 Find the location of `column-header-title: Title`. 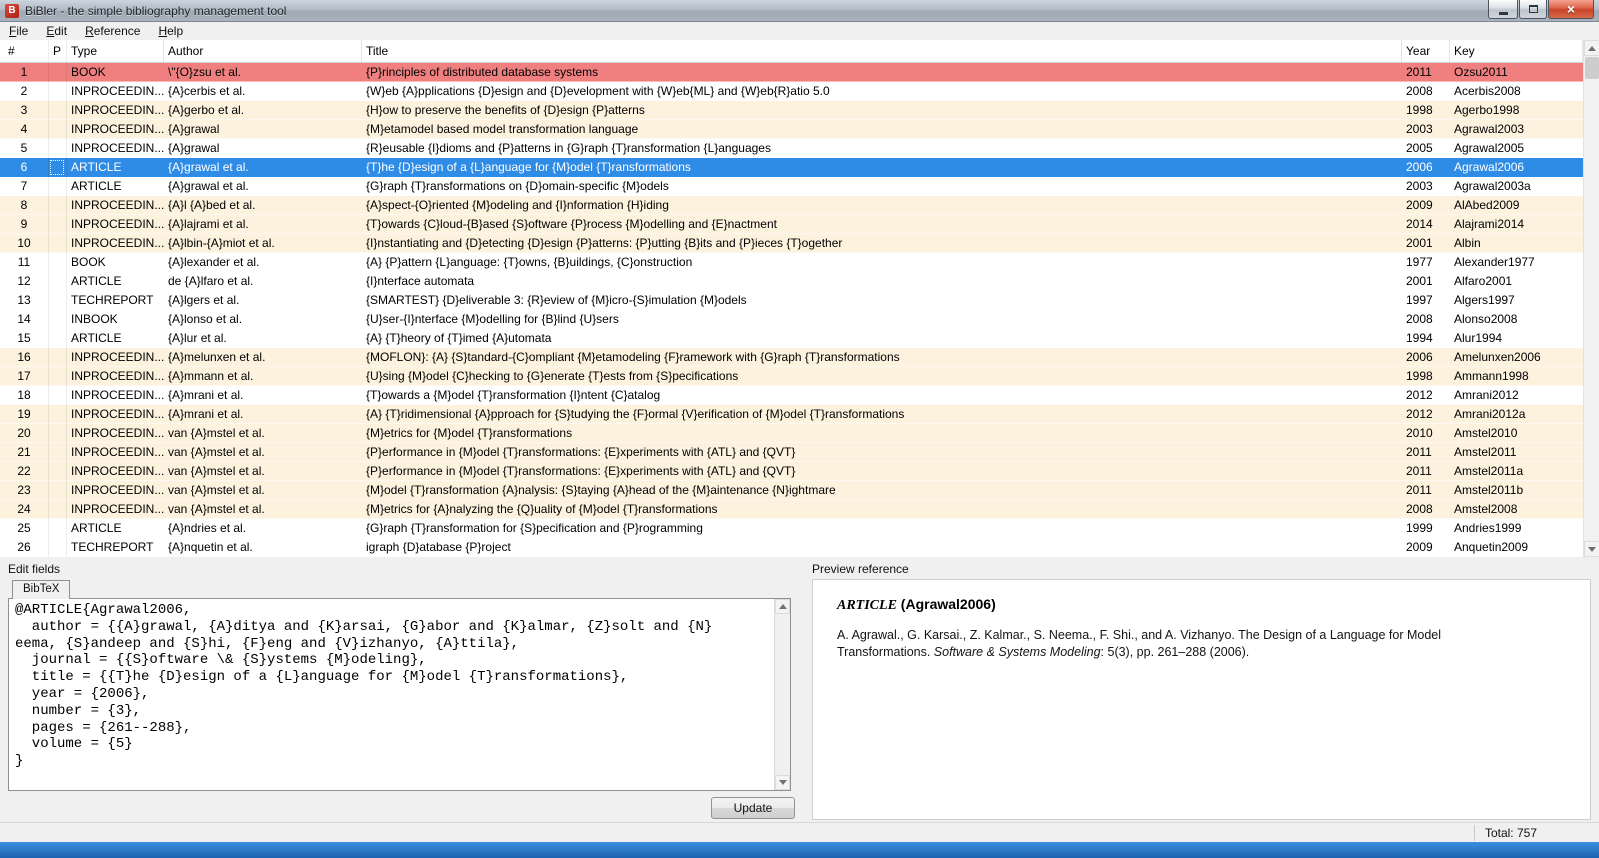

column-header-title: Title is located at coordinates (882, 51).